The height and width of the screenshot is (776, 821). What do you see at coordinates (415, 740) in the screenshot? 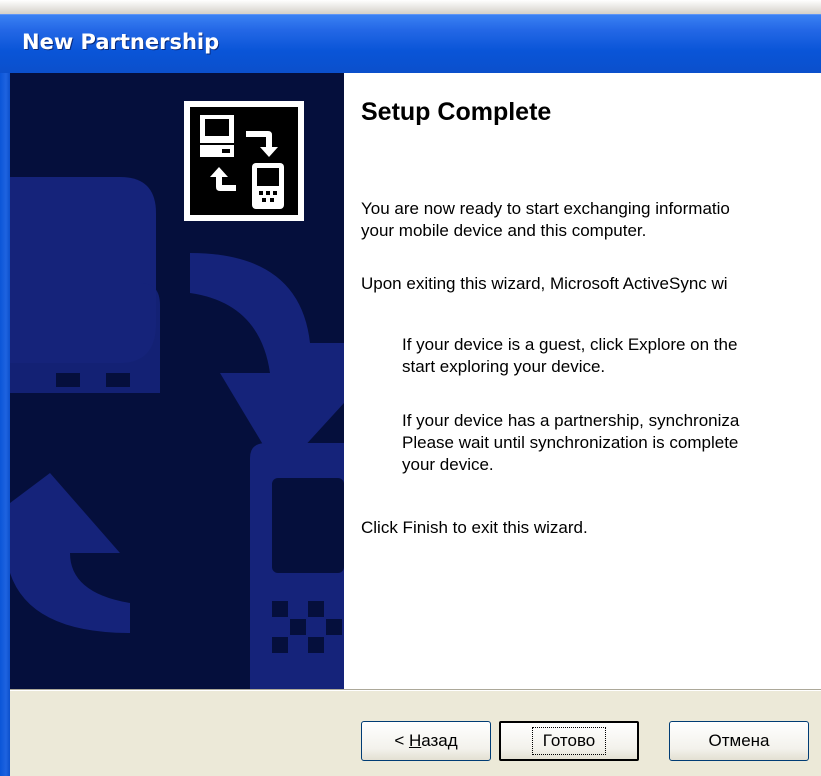
I see `back-button-hotkey: Н` at bounding box center [415, 740].